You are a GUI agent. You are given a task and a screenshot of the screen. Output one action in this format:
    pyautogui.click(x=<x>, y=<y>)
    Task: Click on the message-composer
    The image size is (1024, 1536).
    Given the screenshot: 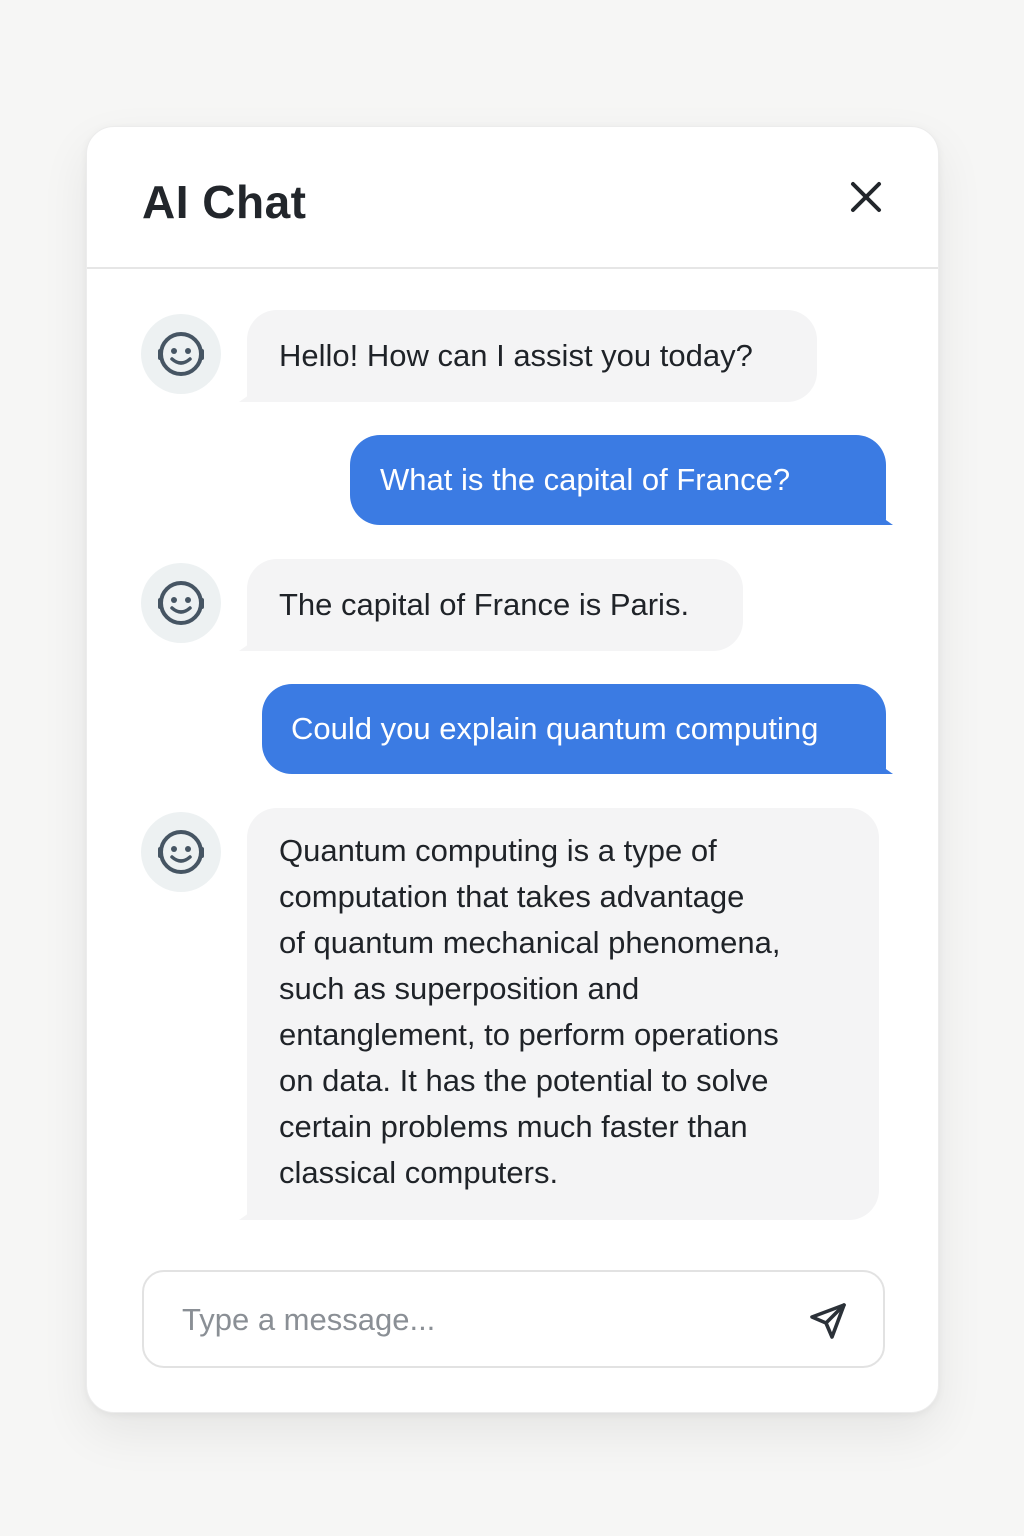 What is the action you would take?
    pyautogui.click(x=513, y=1319)
    